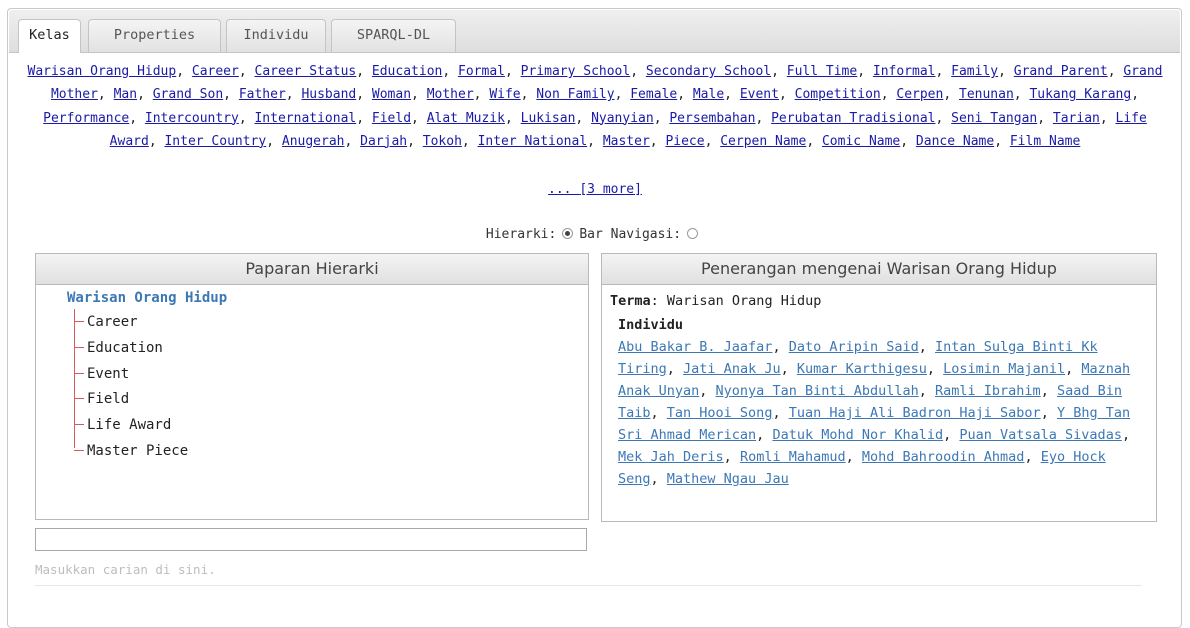 The image size is (1190, 628). I want to click on class-link: Master, so click(626, 141).